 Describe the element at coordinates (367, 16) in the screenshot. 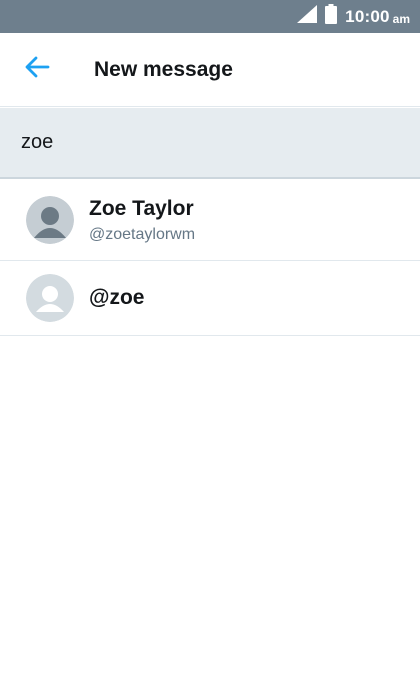

I see `status-time: 10:00` at that location.